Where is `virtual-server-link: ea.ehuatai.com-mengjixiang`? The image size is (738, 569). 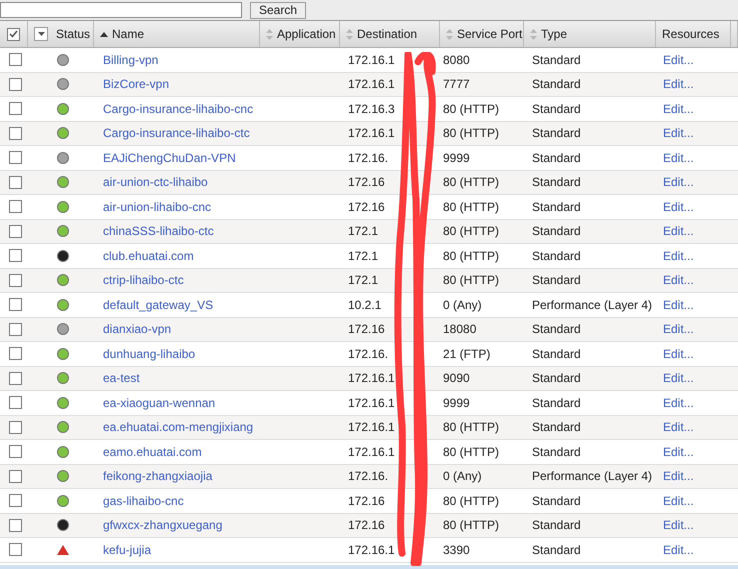
virtual-server-link: ea.ehuatai.com-mengjixiang is located at coordinates (178, 427).